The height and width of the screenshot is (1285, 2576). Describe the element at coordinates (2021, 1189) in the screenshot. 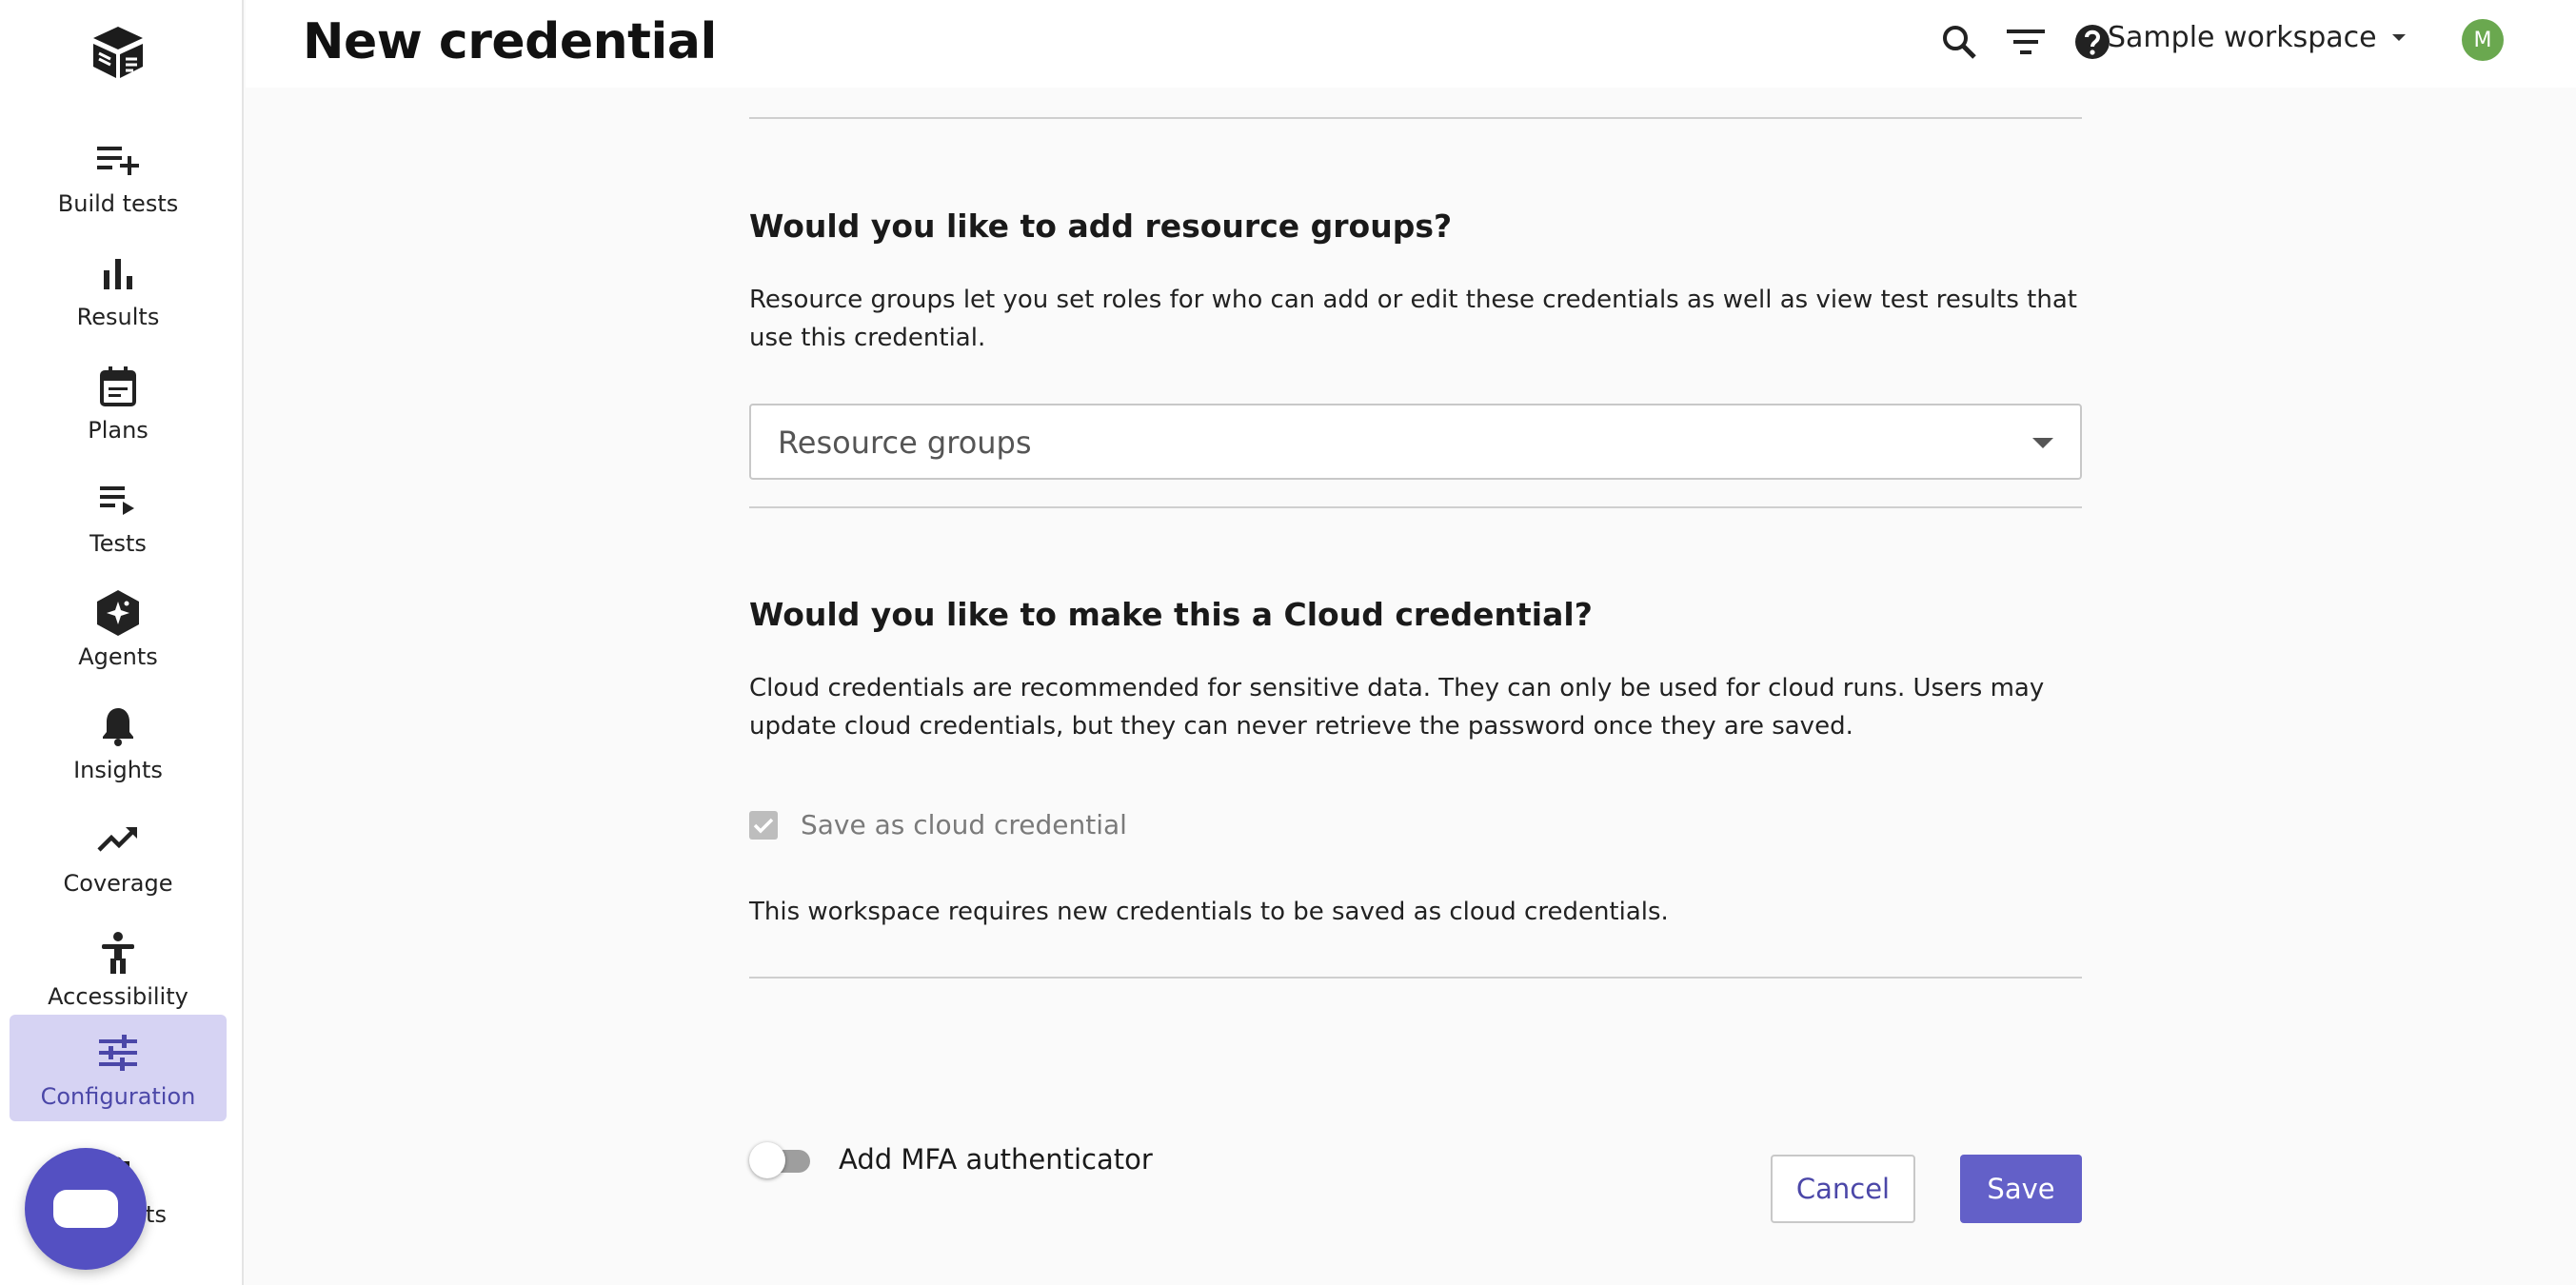

I see `save-button: Save` at that location.